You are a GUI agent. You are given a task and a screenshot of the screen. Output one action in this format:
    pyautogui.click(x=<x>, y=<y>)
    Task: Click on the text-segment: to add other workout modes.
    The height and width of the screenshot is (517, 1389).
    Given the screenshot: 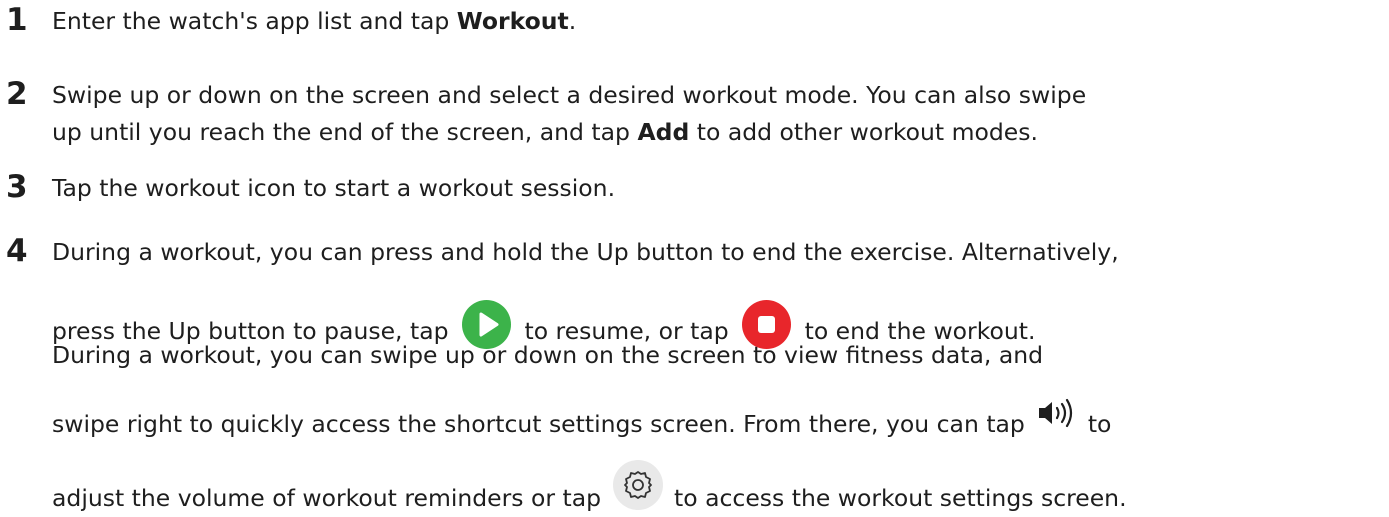 What is the action you would take?
    pyautogui.click(x=863, y=132)
    